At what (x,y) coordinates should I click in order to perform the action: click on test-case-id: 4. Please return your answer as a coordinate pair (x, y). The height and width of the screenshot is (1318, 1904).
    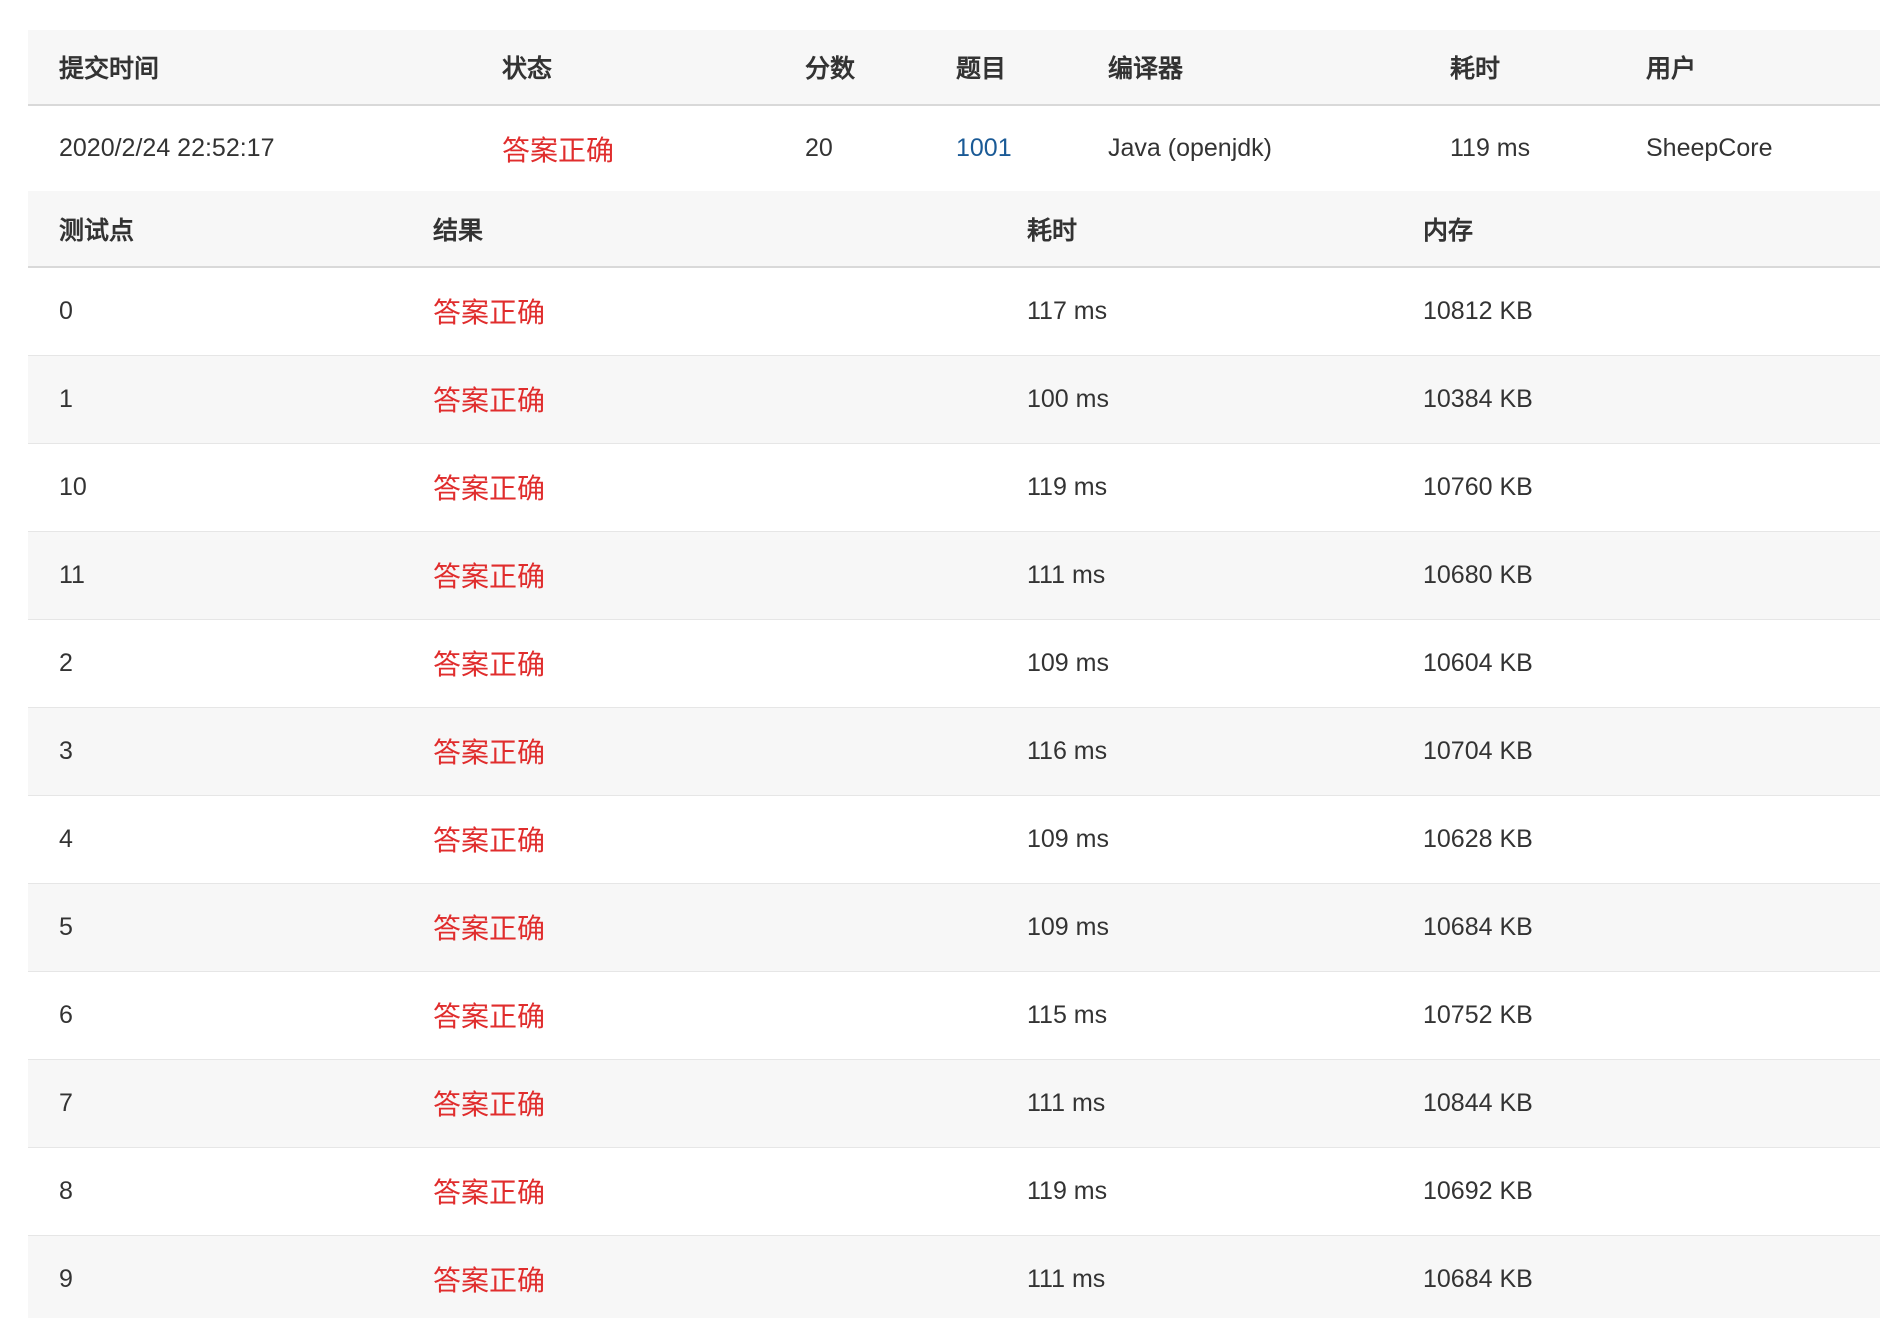
    Looking at the image, I should click on (215, 838).